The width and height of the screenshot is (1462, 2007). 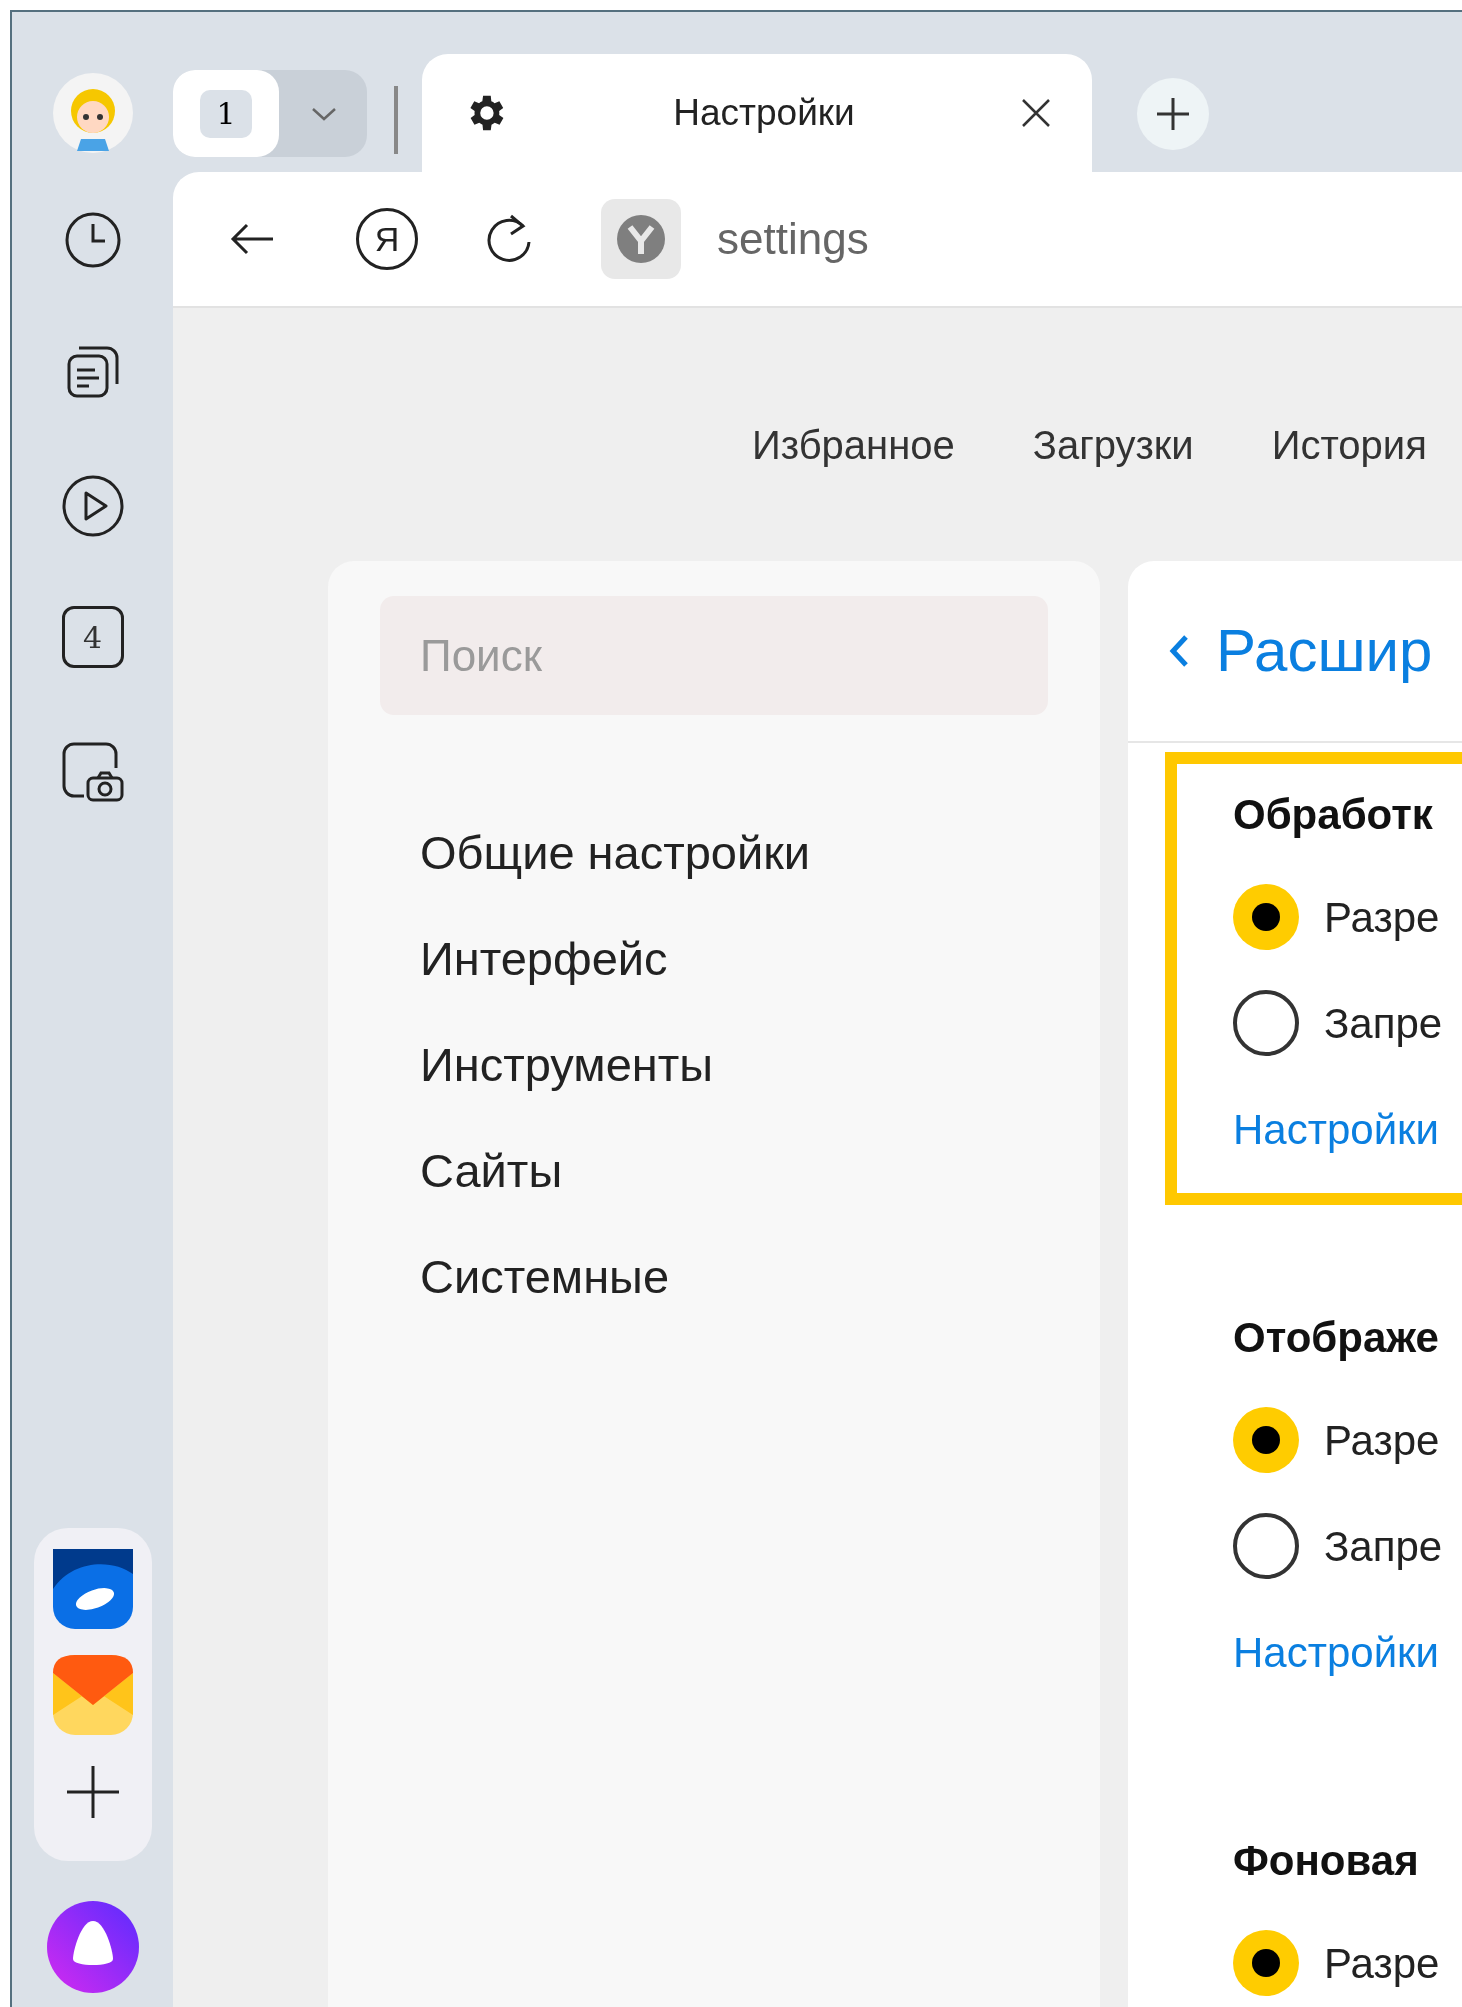 What do you see at coordinates (1173, 114) in the screenshot?
I see `new-tab-button` at bounding box center [1173, 114].